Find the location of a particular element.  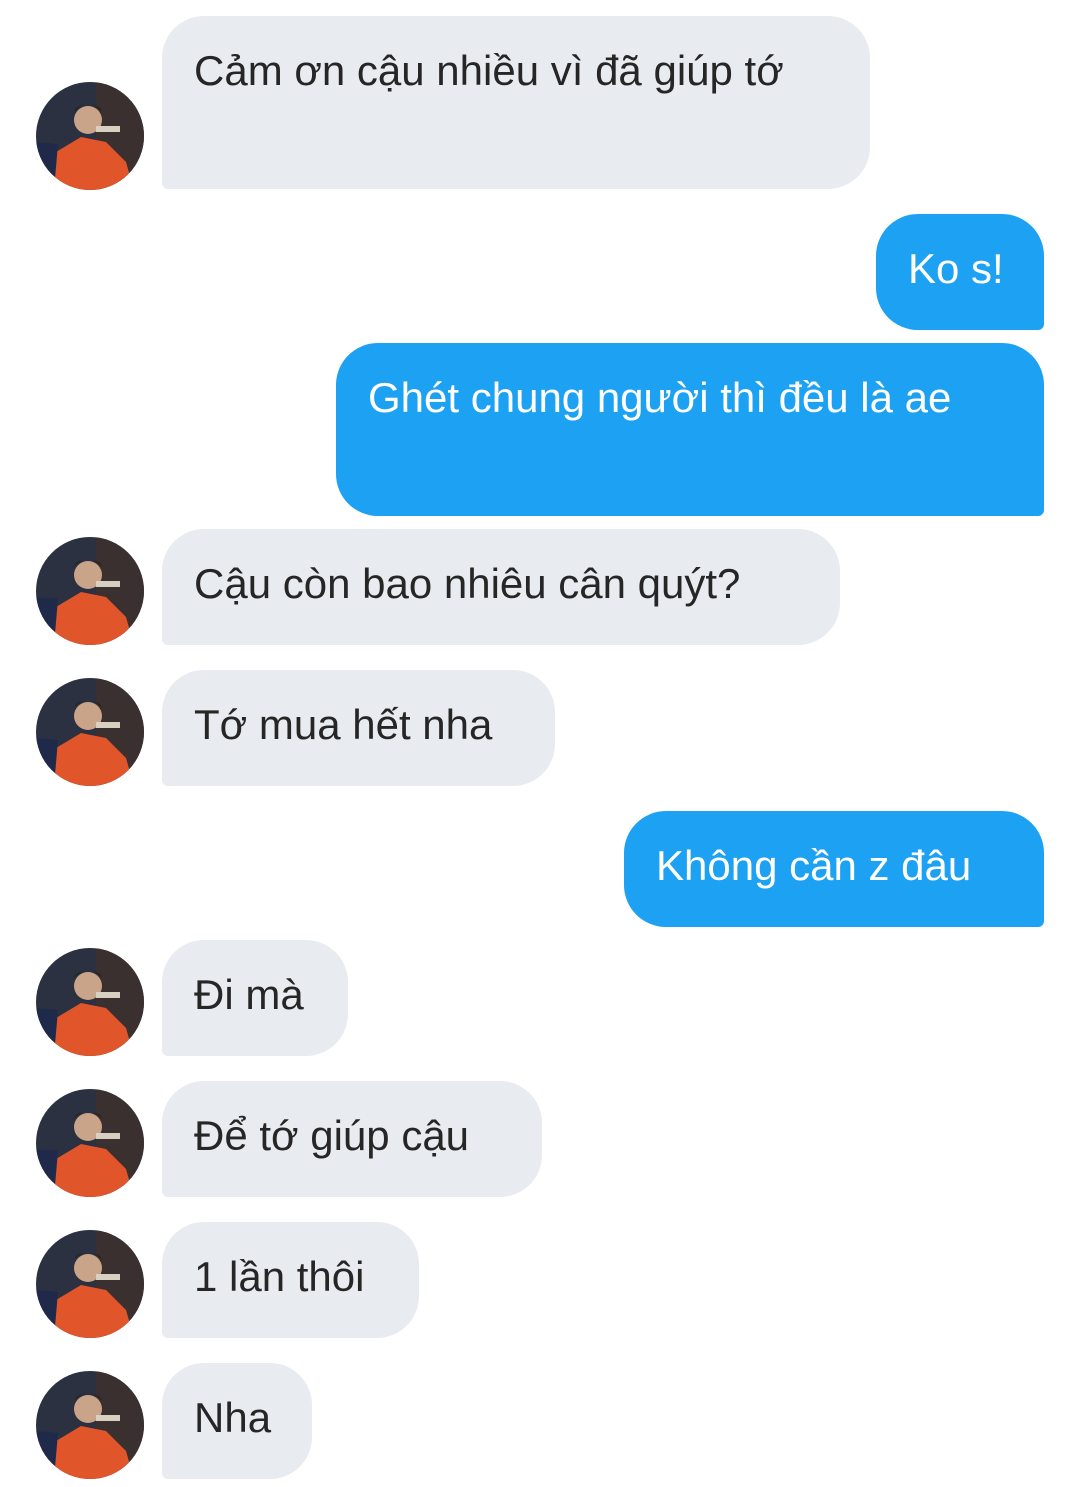

message-bubble: Nha is located at coordinates (237, 1421).